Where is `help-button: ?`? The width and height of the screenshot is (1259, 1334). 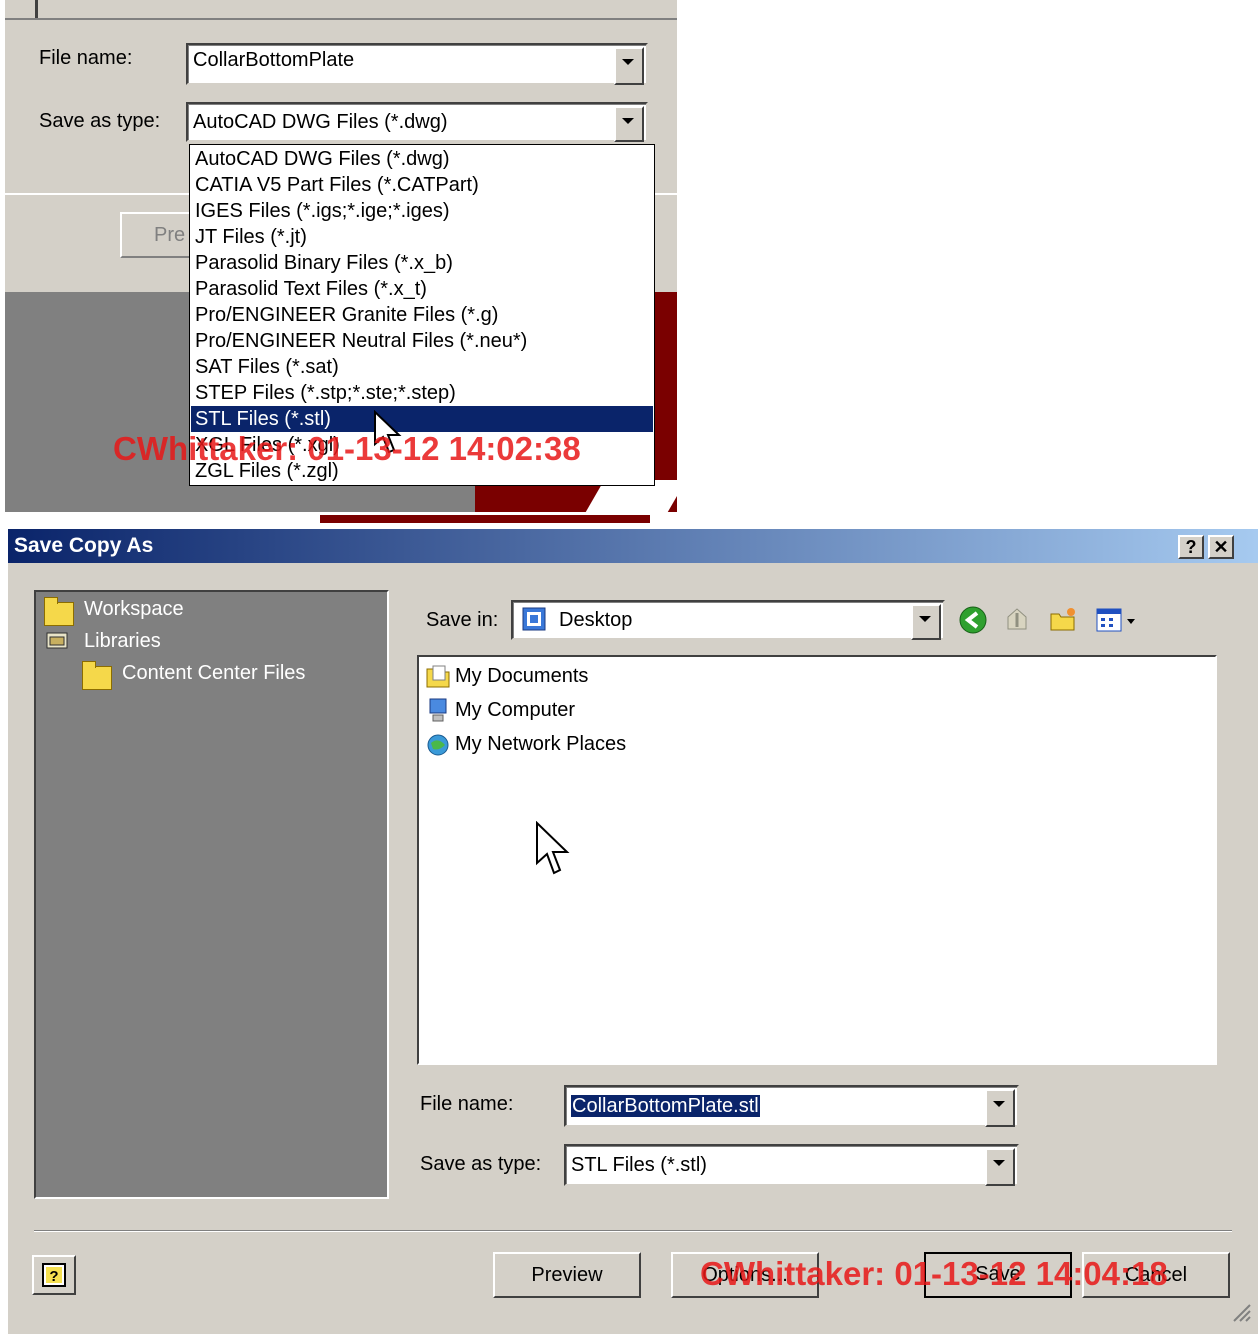 help-button: ? is located at coordinates (54, 1275).